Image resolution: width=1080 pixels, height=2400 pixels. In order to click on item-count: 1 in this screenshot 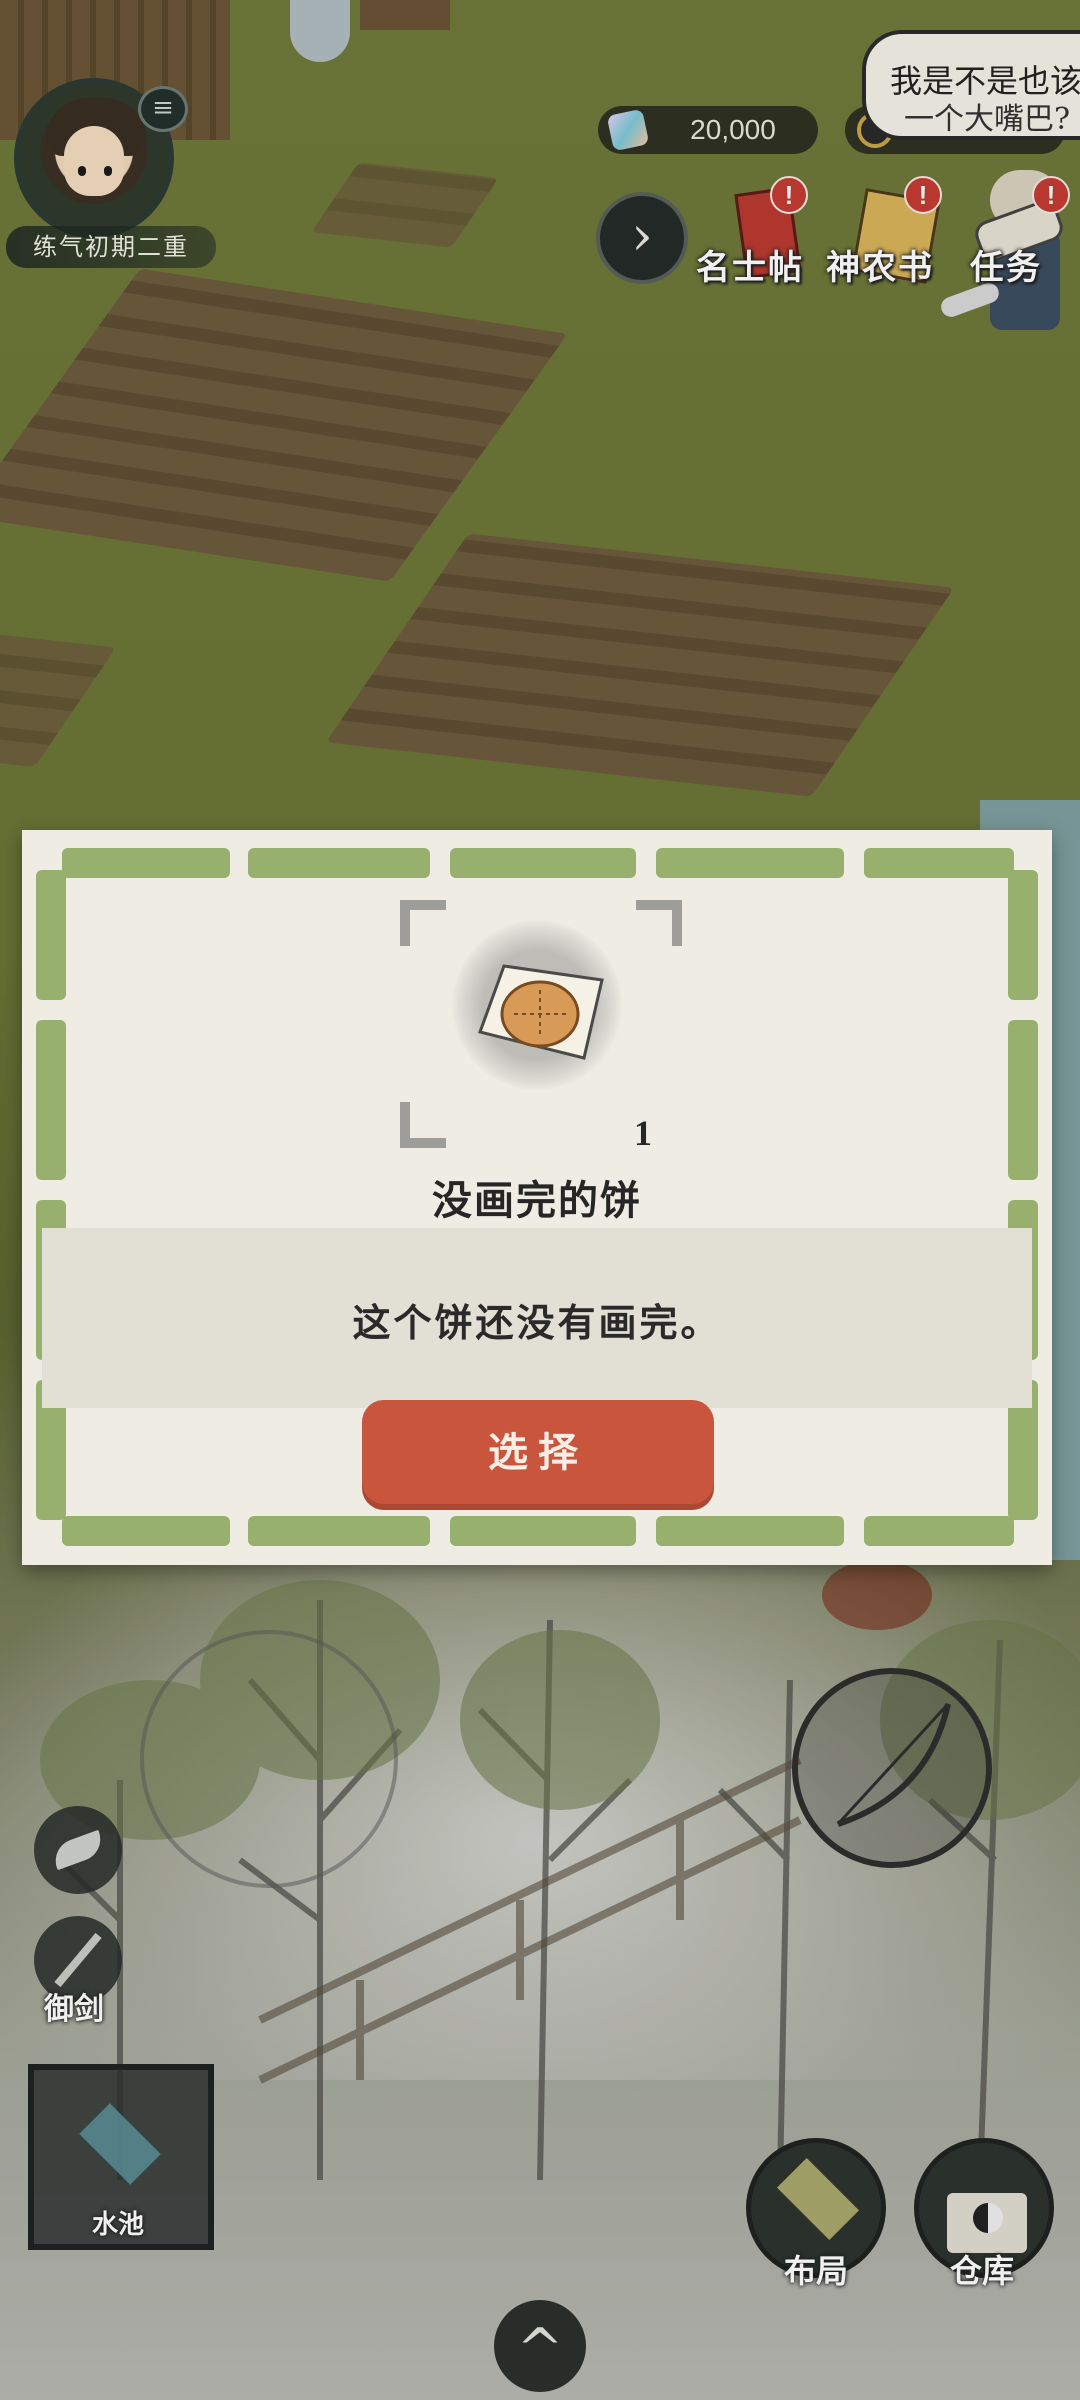, I will do `click(643, 1133)`.